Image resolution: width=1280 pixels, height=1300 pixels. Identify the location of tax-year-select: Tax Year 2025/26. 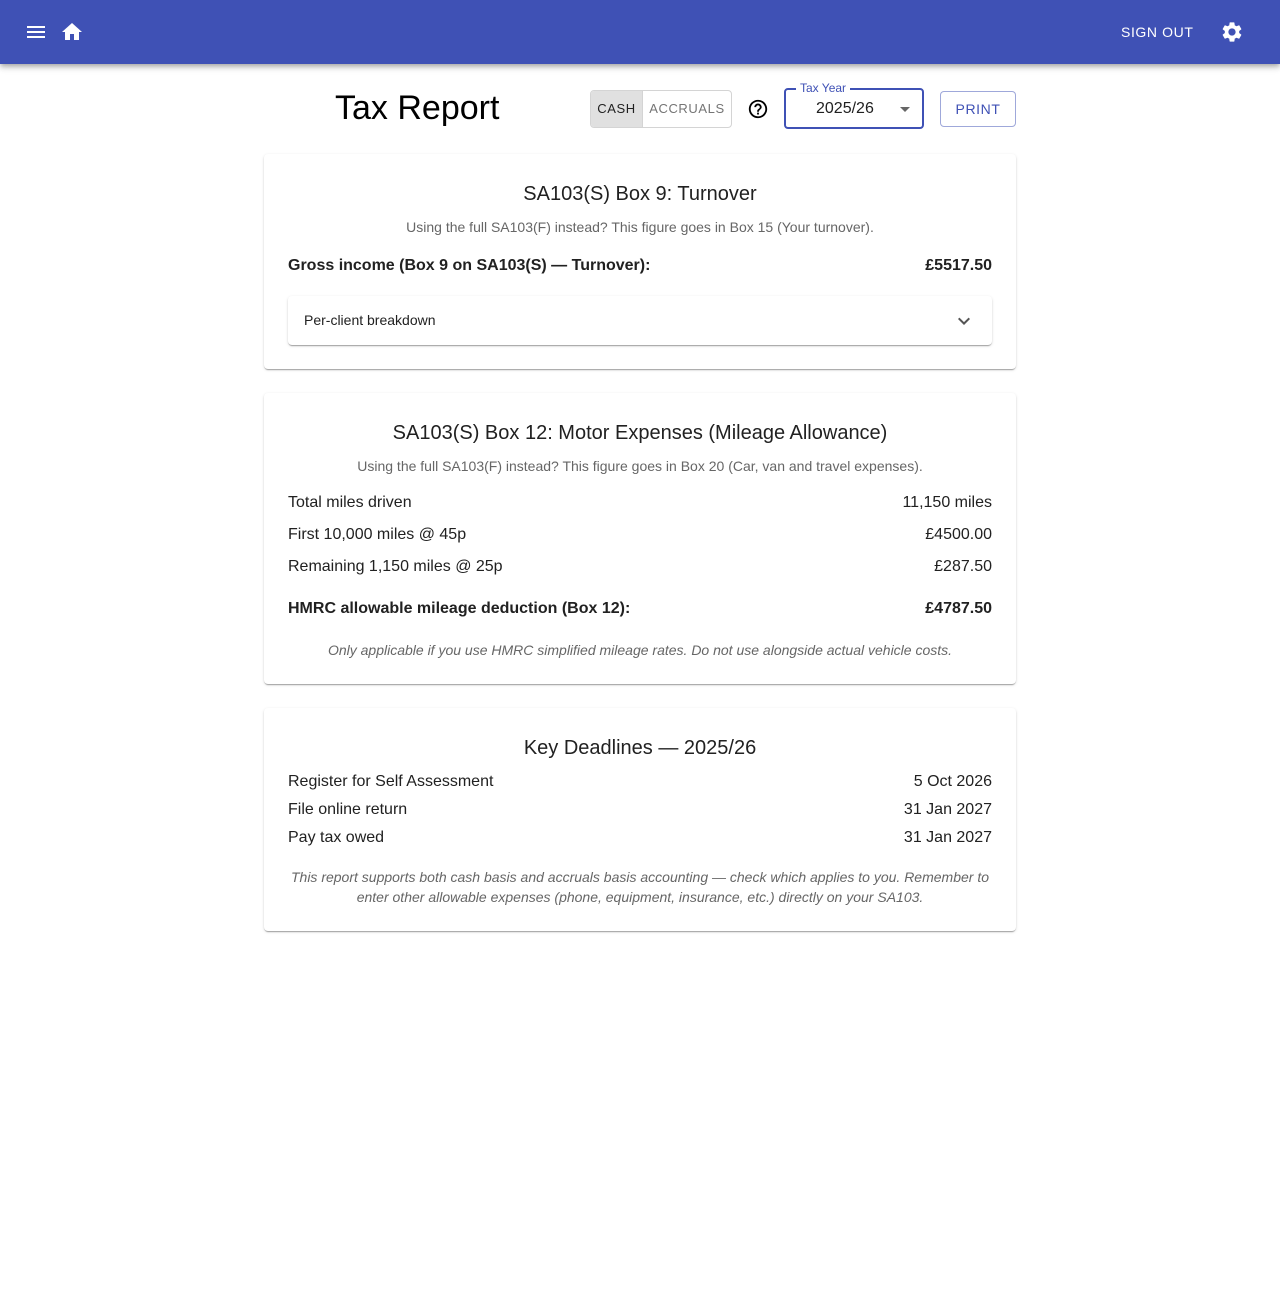
(854, 105).